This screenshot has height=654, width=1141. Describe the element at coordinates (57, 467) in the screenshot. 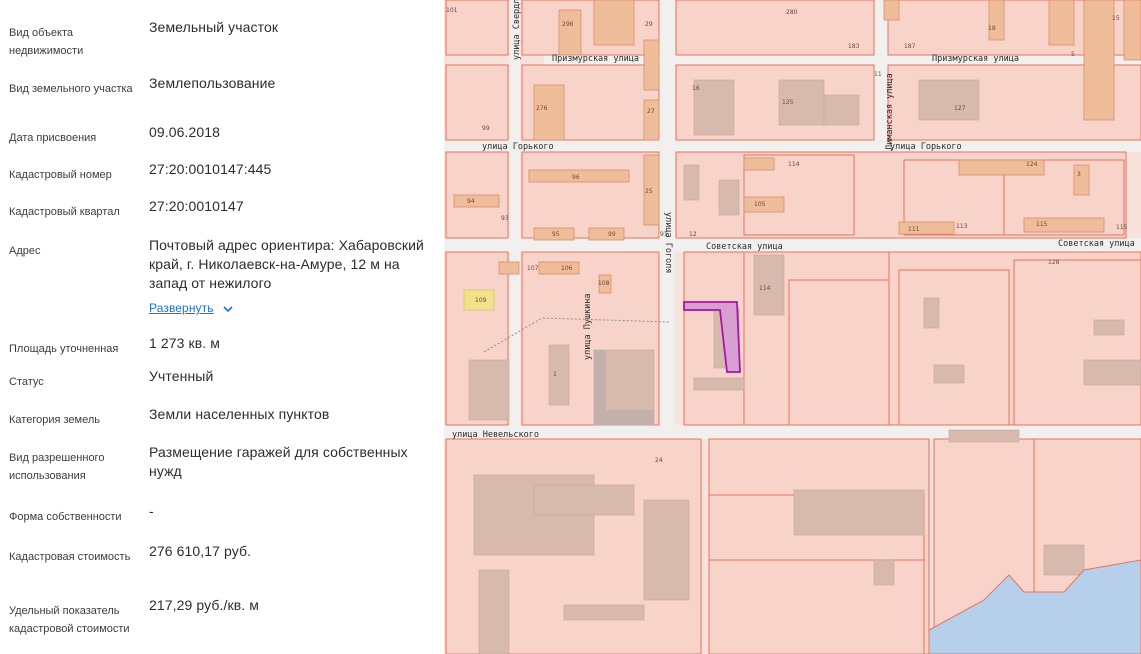

I see `prop-label: Вид разрешенного использования` at that location.